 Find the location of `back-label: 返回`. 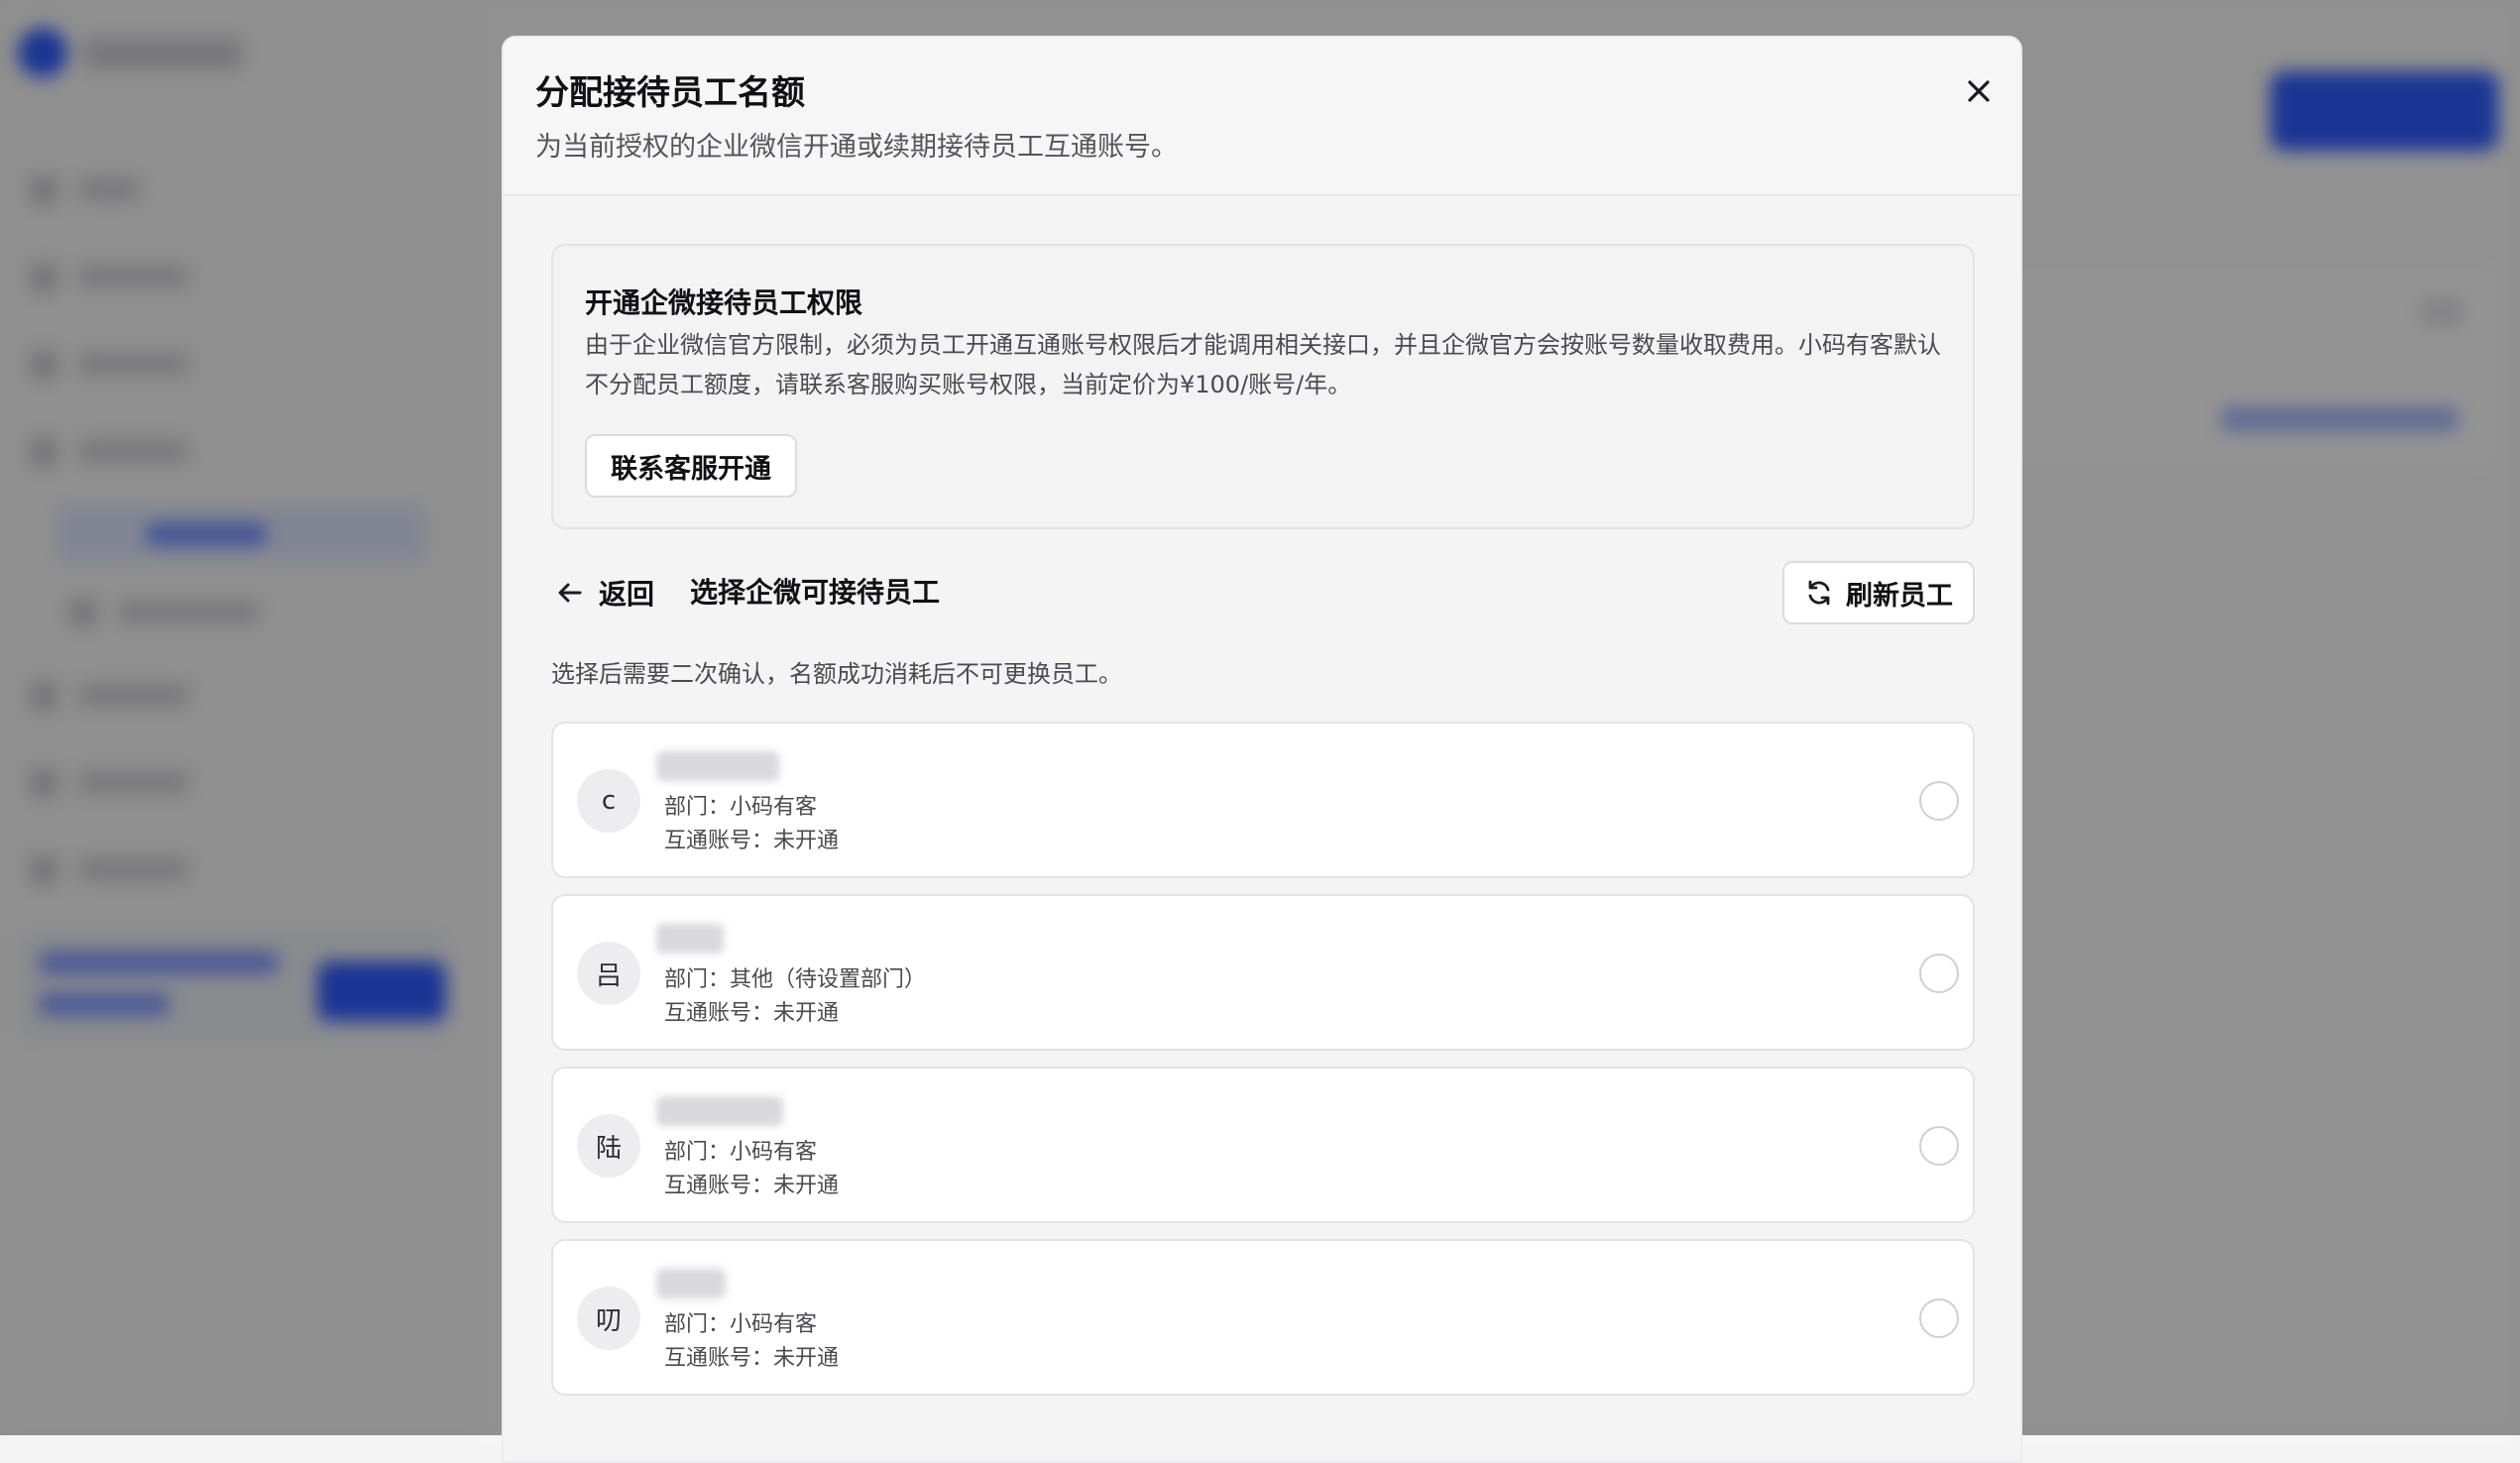

back-label: 返回 is located at coordinates (627, 594).